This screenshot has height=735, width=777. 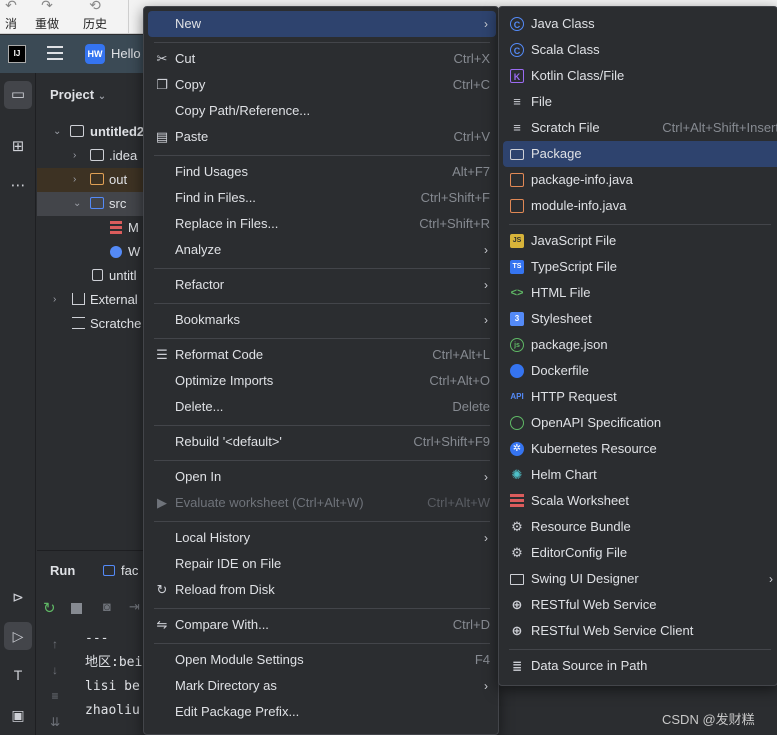 I want to click on arrow-up-icon: ↑, so click(x=55, y=644).